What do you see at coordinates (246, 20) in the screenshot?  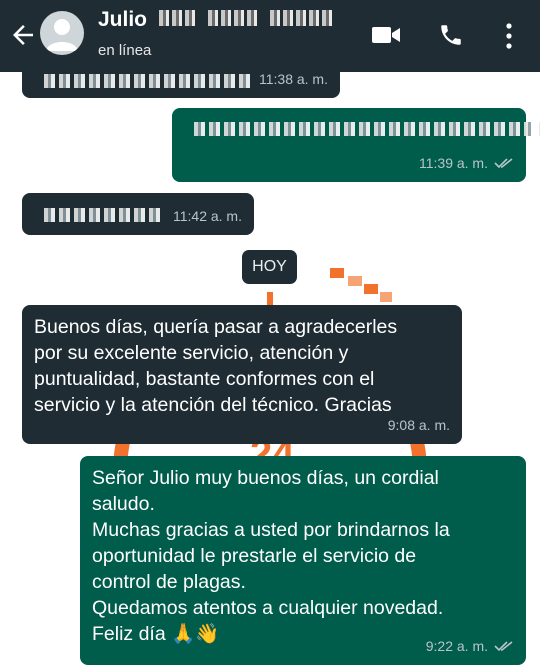 I see `redacted-name-surname` at bounding box center [246, 20].